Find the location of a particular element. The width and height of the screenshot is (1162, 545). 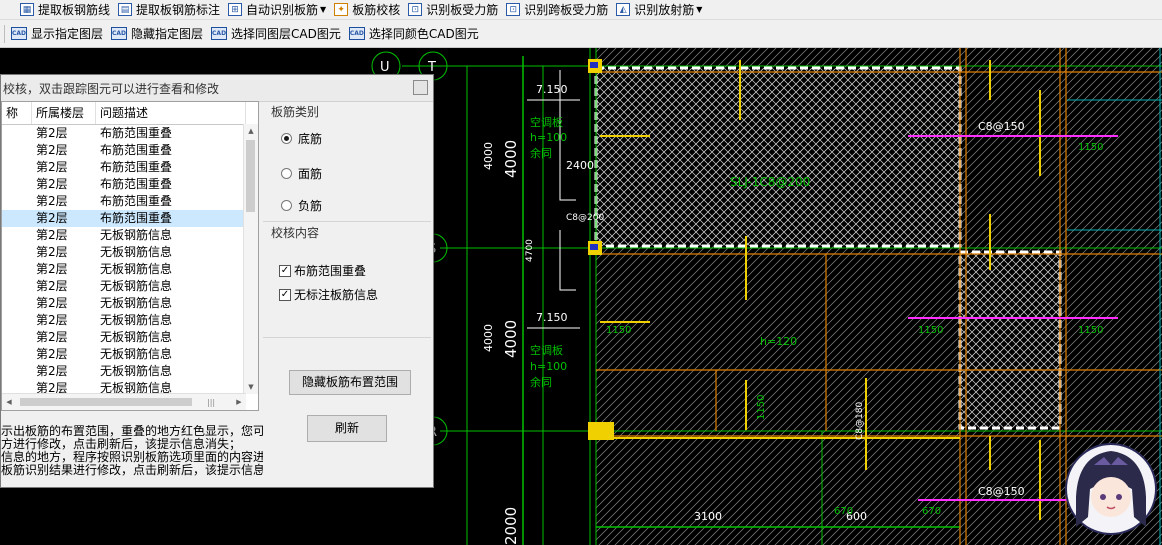

grip-icon: ||| is located at coordinates (211, 402).